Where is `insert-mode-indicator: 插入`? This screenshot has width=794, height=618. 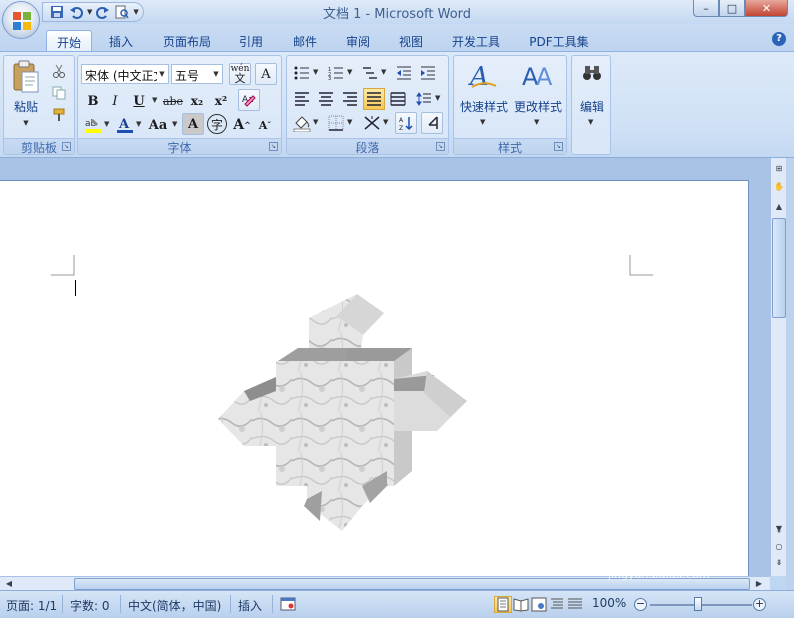 insert-mode-indicator: 插入 is located at coordinates (250, 605).